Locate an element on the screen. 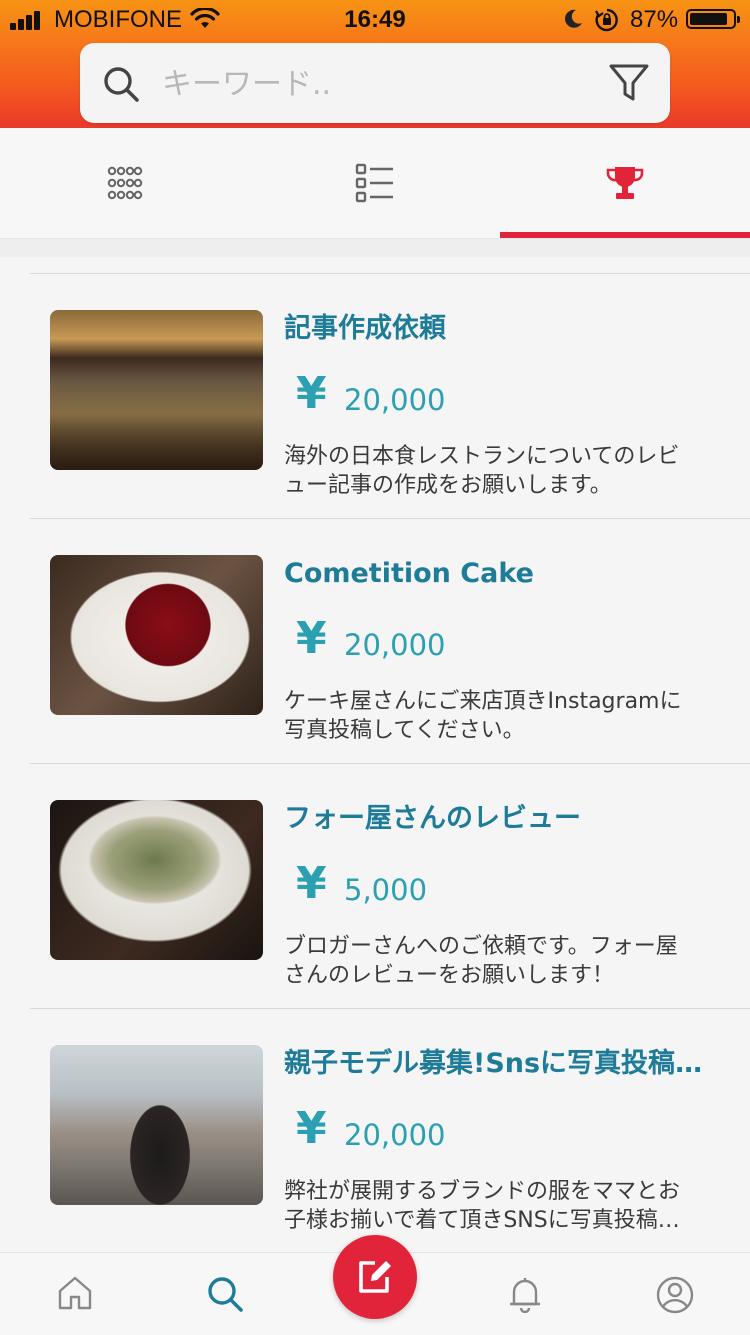 Image resolution: width=750 pixels, height=1335 pixels. job-photo-parent-child is located at coordinates (156, 1125).